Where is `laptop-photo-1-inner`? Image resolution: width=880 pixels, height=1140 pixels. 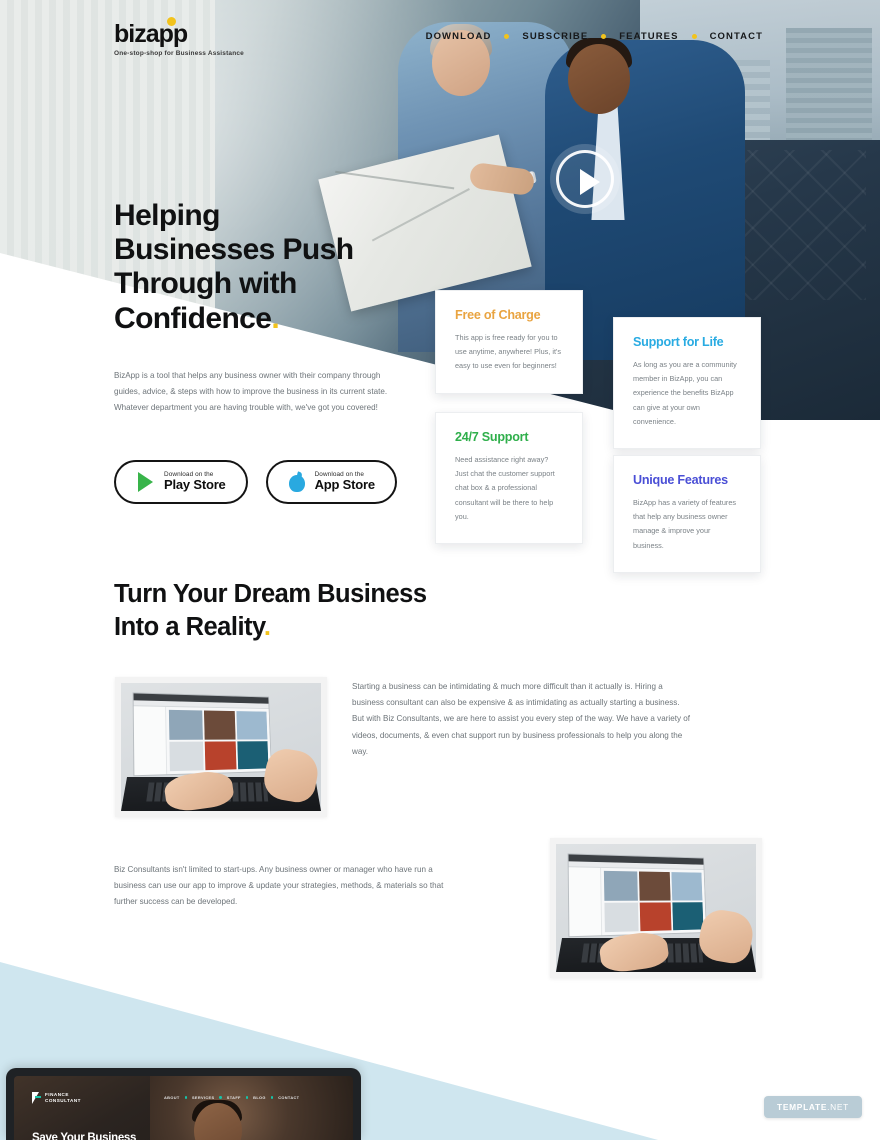 laptop-photo-1-inner is located at coordinates (221, 747).